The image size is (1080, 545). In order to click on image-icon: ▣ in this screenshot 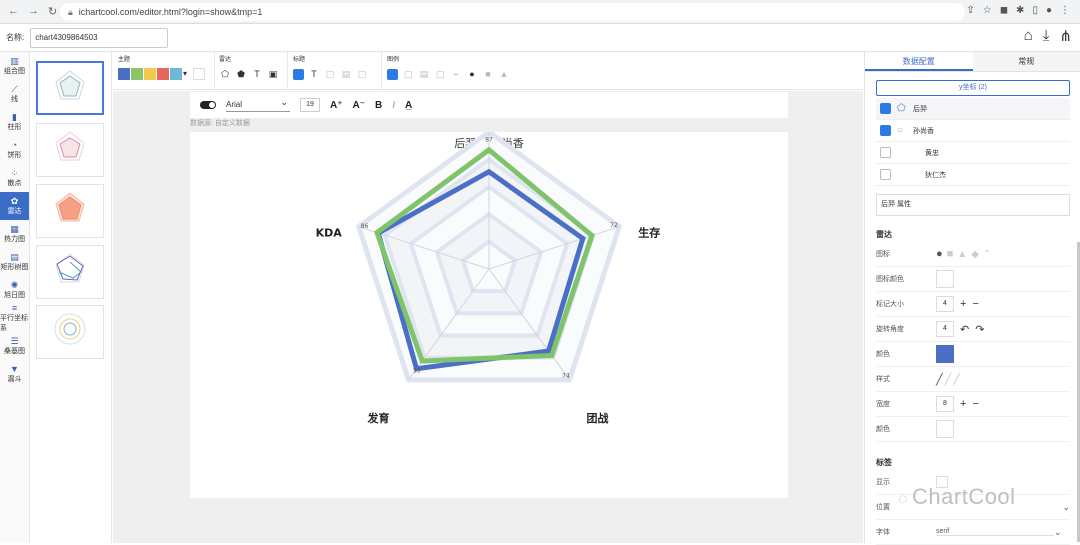, I will do `click(273, 74)`.